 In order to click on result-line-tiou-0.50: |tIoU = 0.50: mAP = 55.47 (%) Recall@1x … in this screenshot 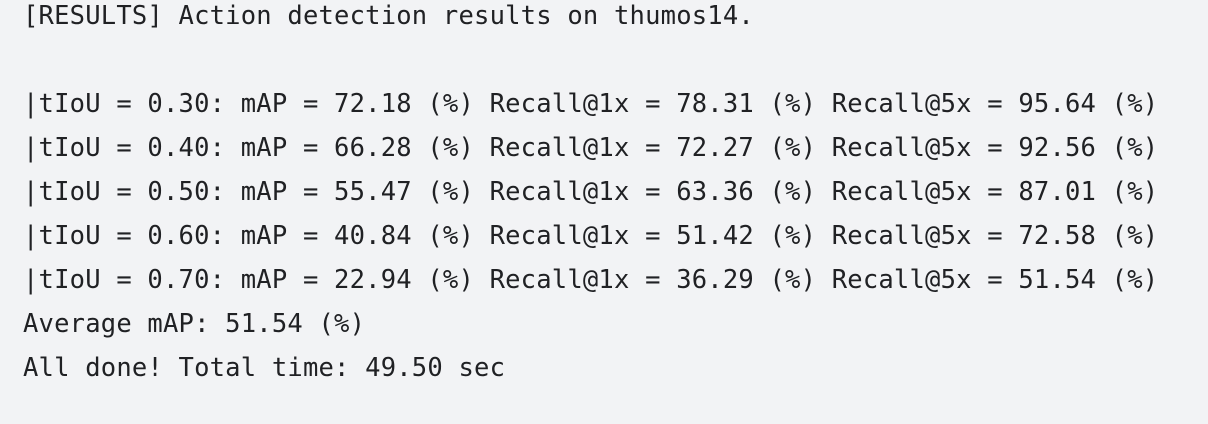, I will do `click(591, 192)`.